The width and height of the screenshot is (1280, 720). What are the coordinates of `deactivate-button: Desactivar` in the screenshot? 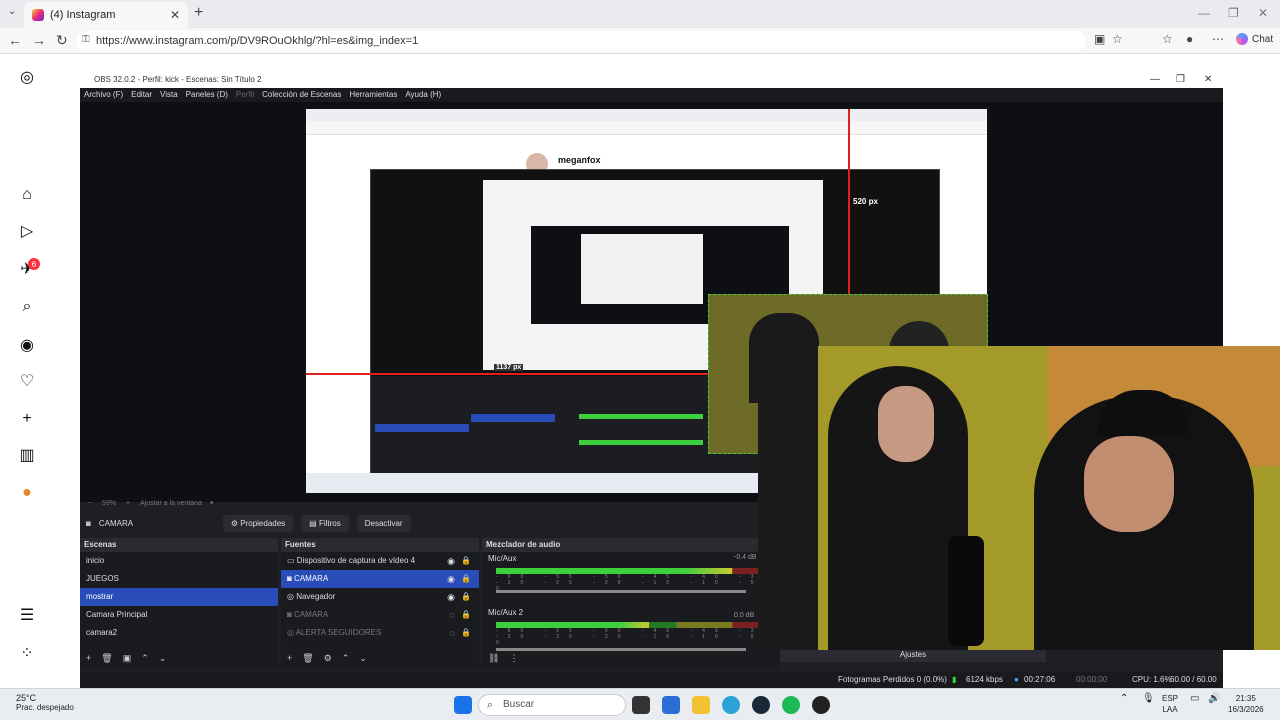 It's located at (383, 523).